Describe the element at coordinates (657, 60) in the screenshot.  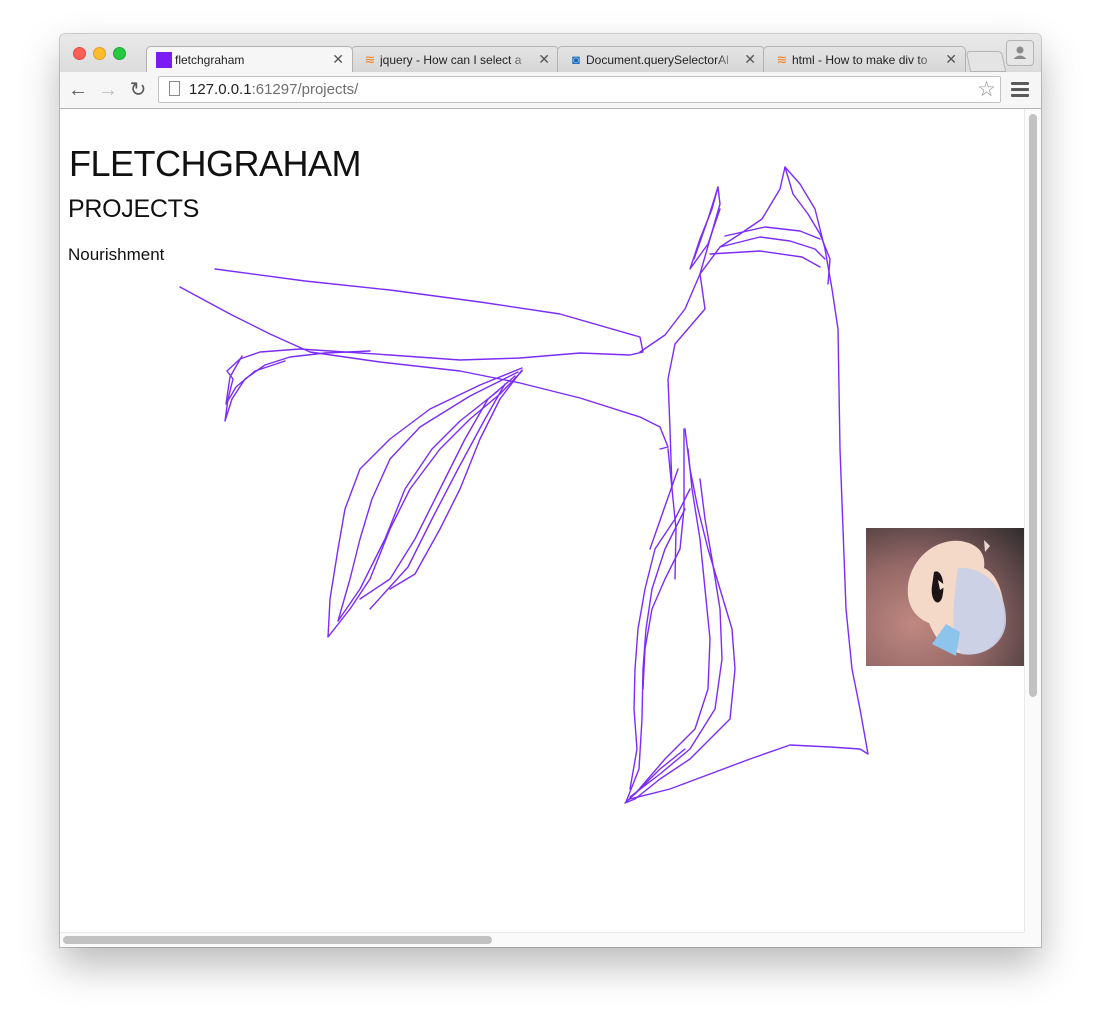
I see `tab-title: Document.querySelectorAl` at that location.